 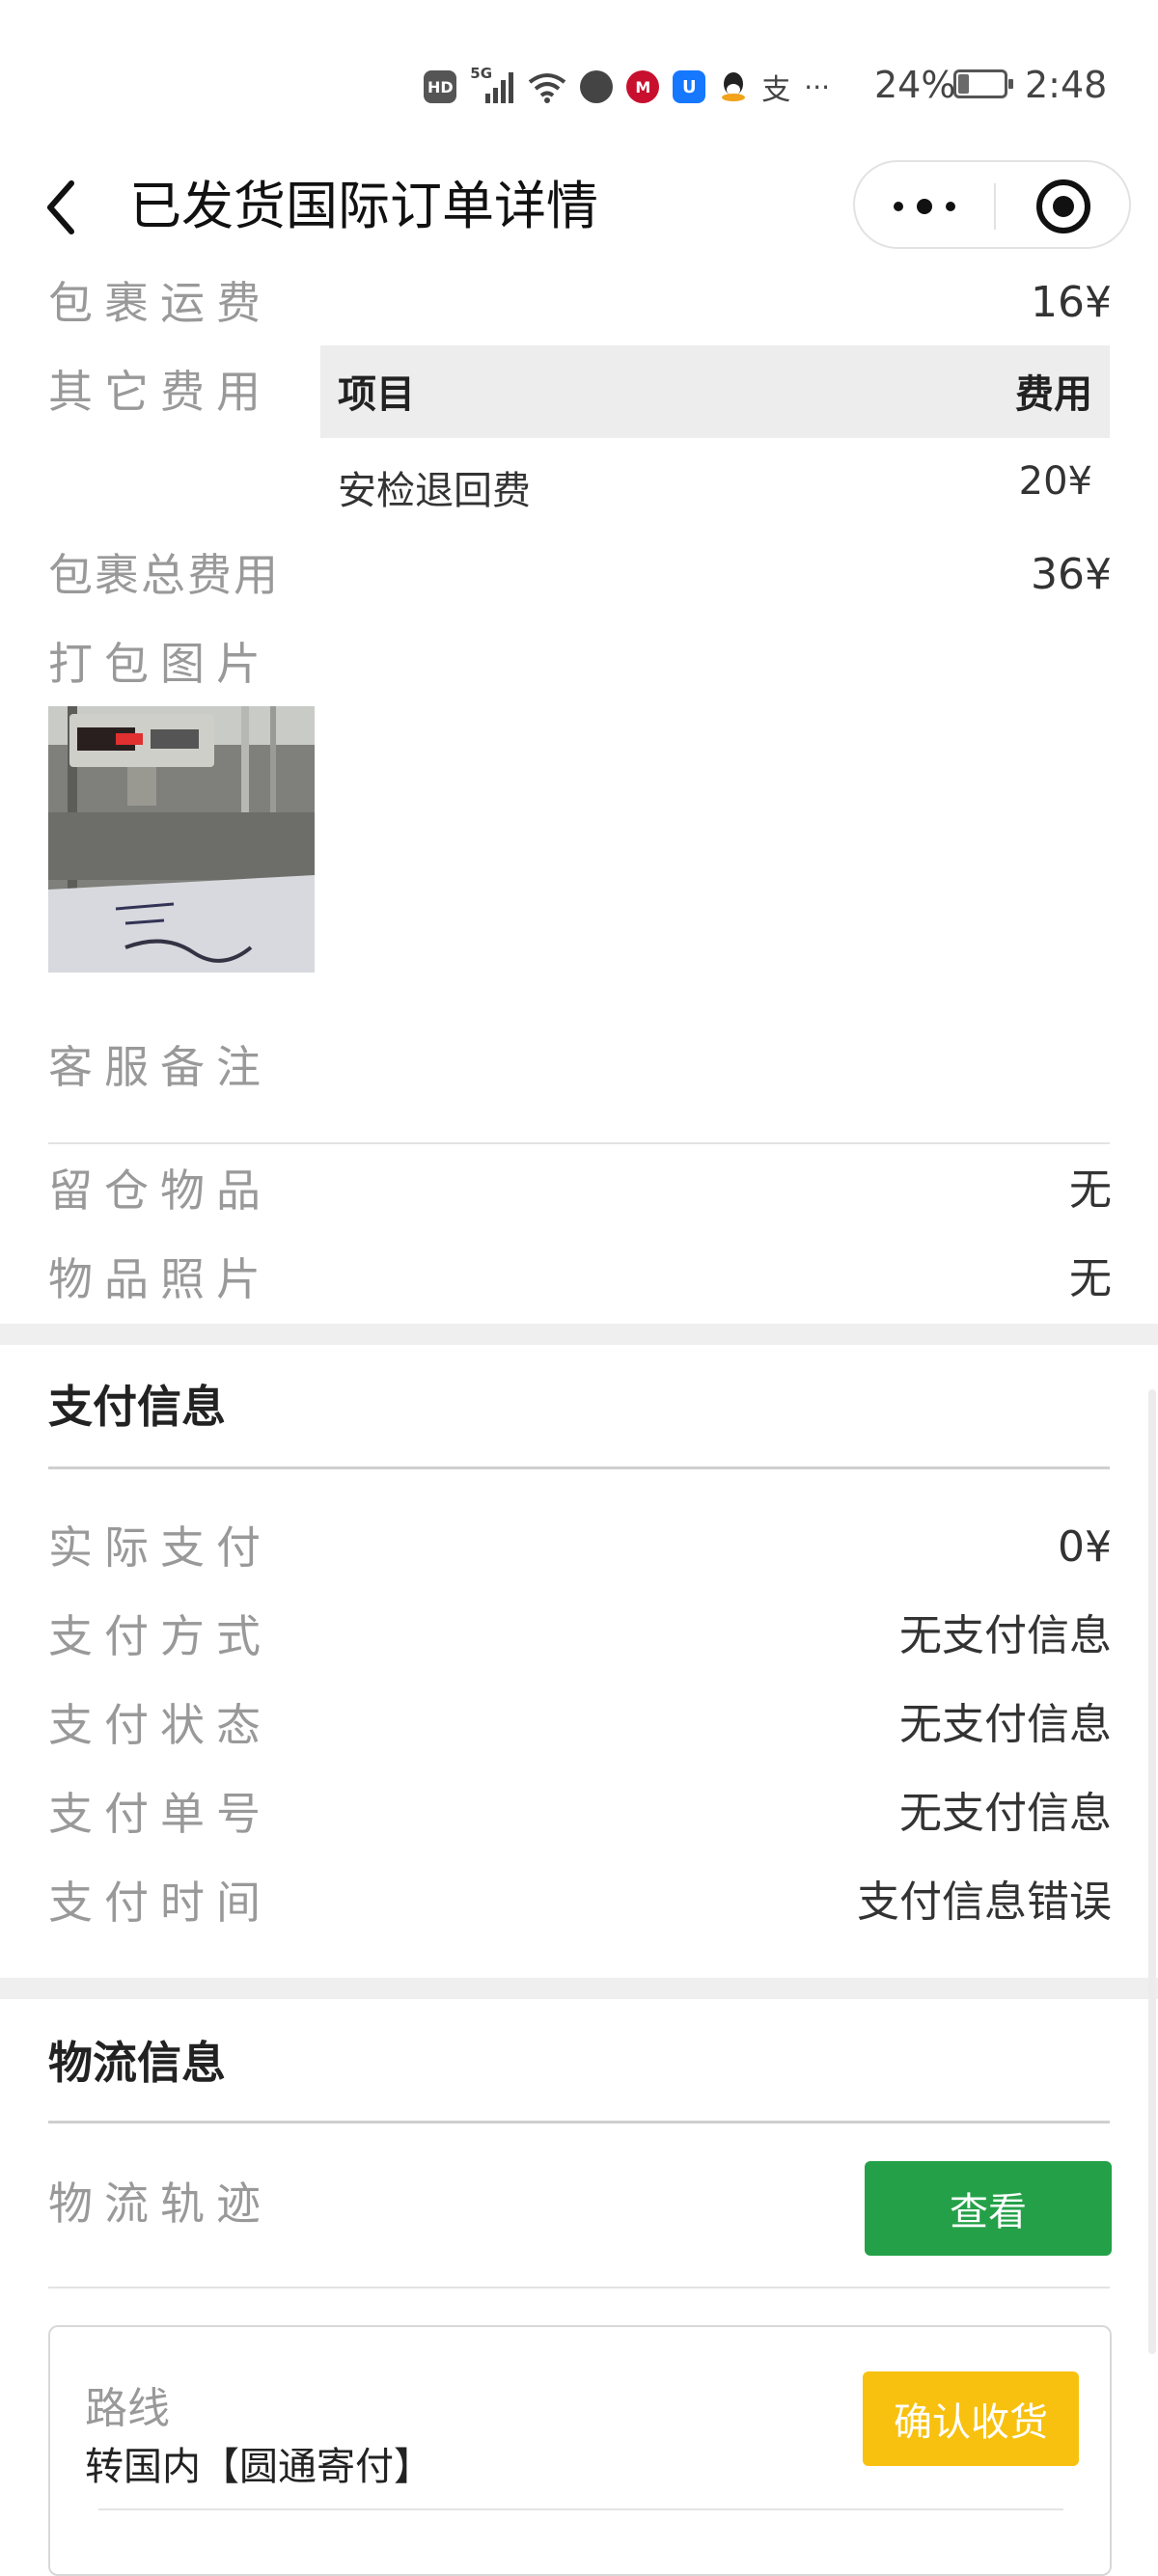 I want to click on browser-icon, so click(x=597, y=86).